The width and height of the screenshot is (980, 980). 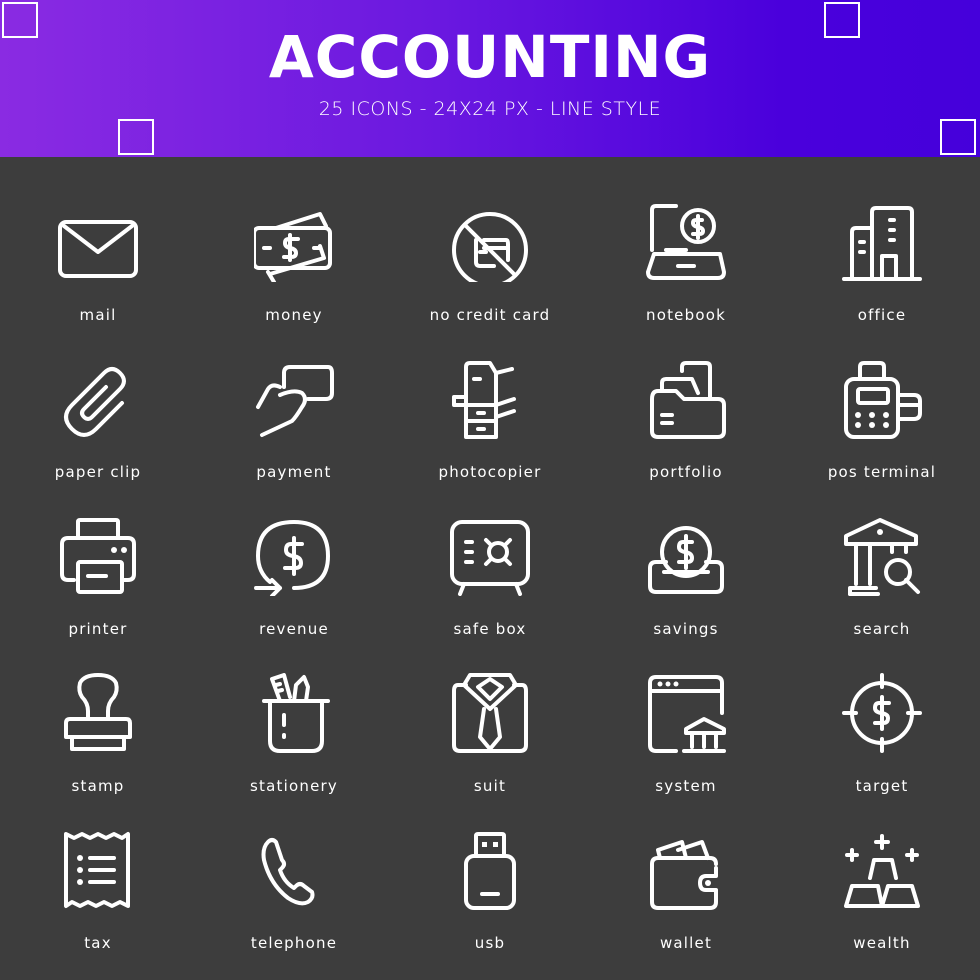 I want to click on icon-tile-portfolio: portfolio, so click(x=686, y=397).